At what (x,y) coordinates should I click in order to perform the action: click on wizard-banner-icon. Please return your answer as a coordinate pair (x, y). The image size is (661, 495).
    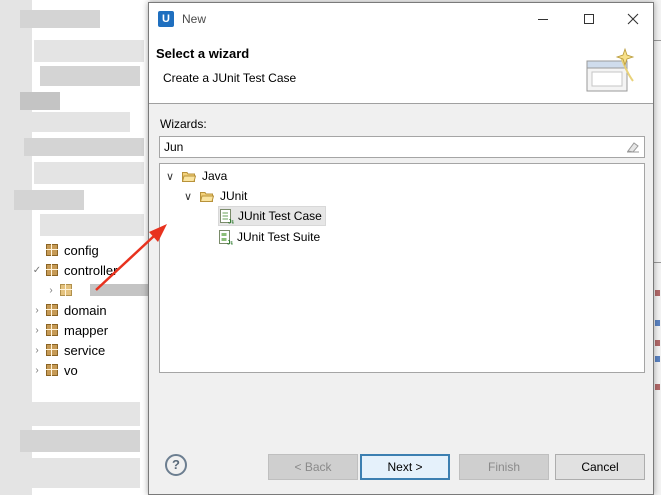
    Looking at the image, I should click on (610, 69).